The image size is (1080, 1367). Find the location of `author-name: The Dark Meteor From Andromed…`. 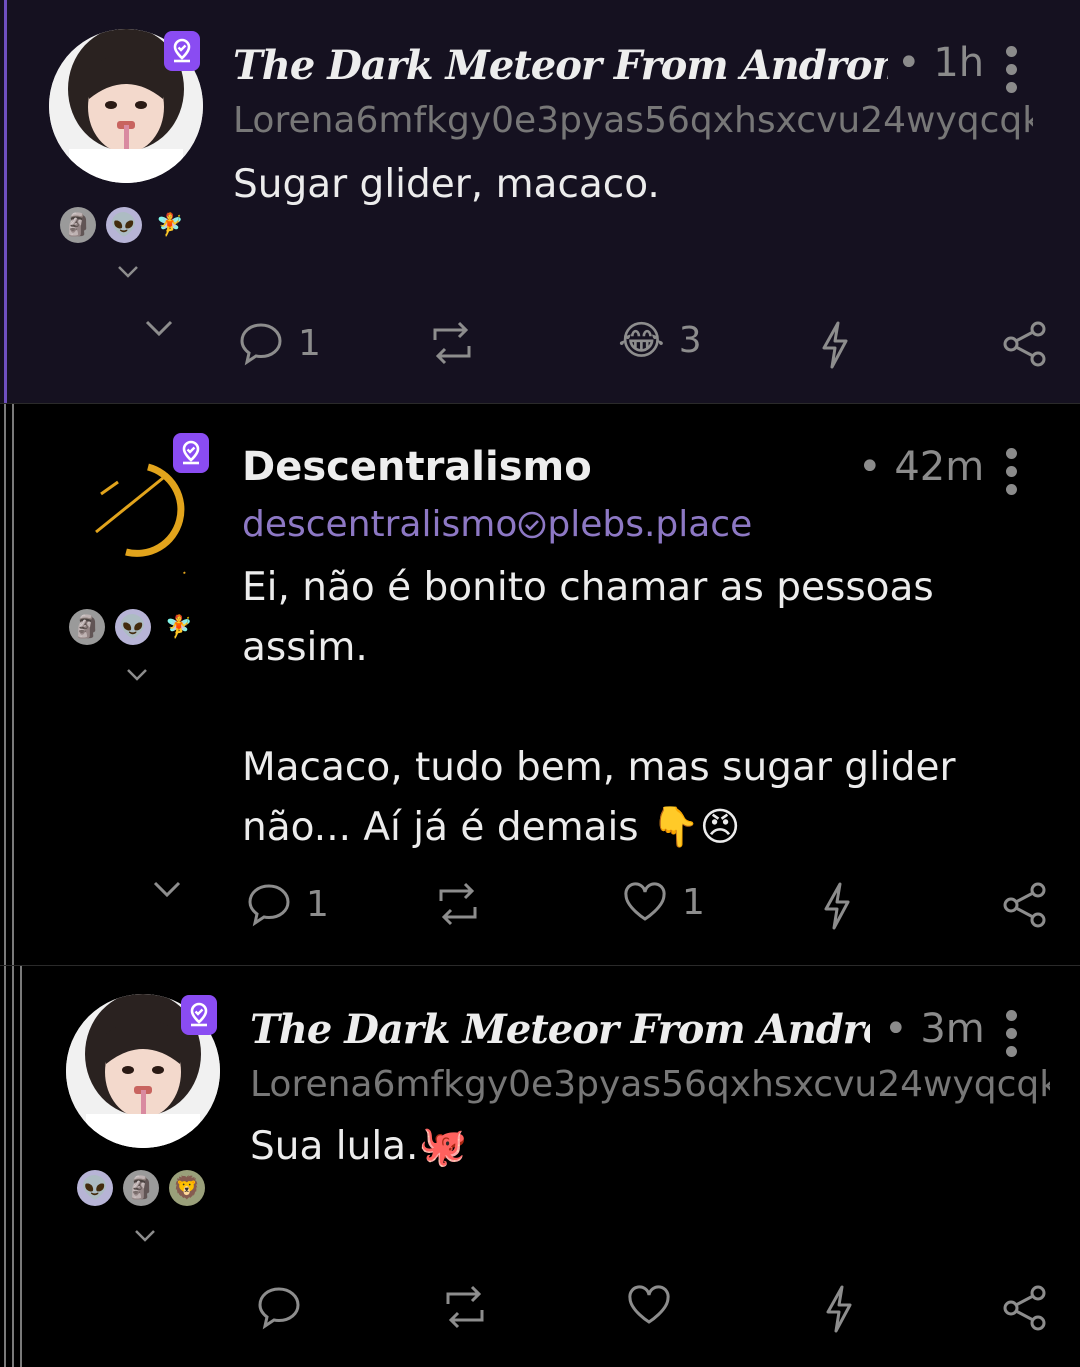

author-name: The Dark Meteor From Andromed… is located at coordinates (560, 65).